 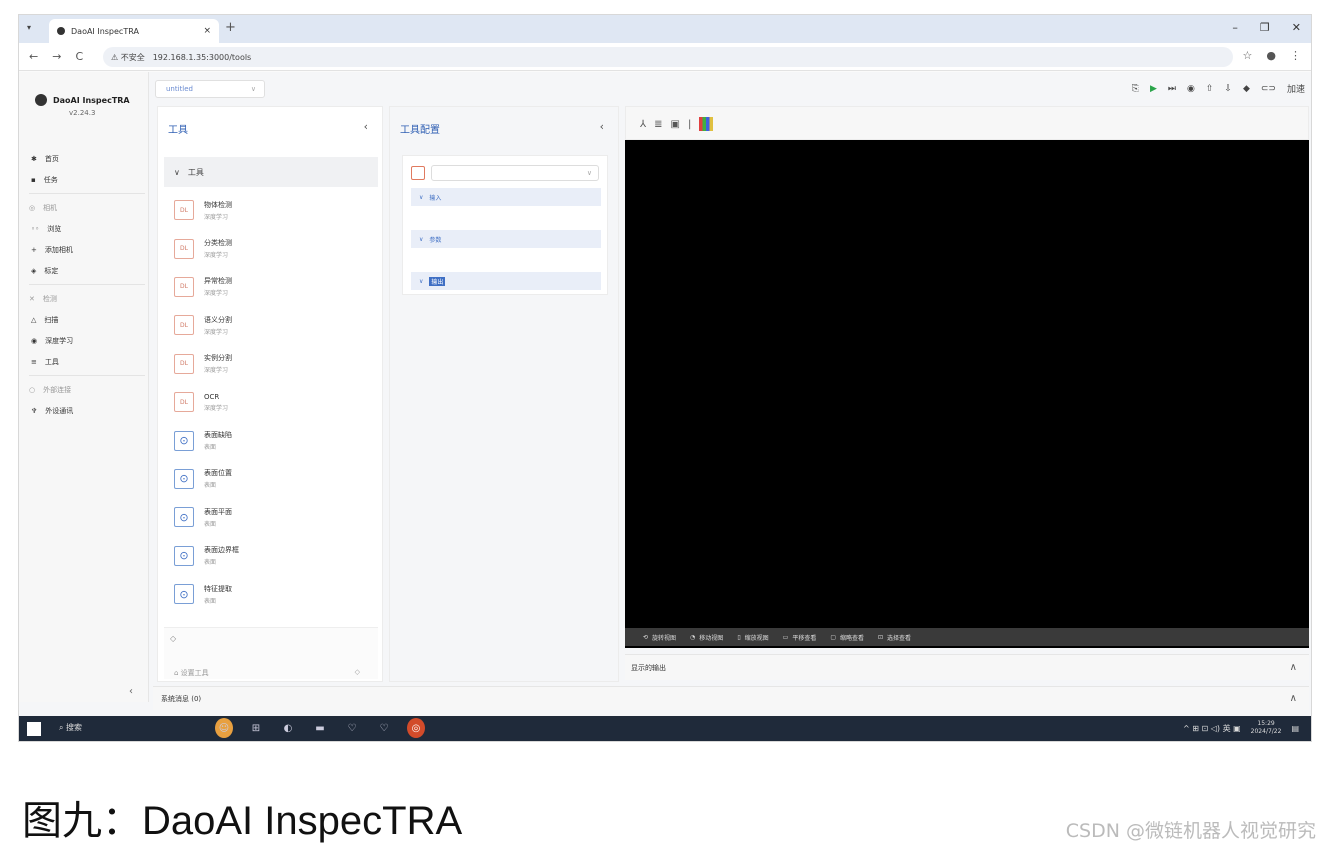 I want to click on tool-item: ⊙ 表面平面 表面, so click(x=271, y=517).